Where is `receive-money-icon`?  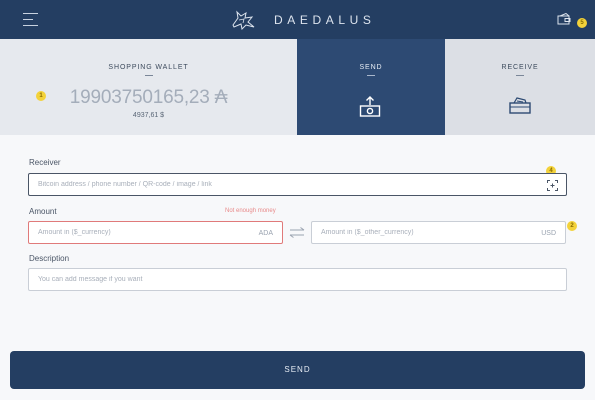 receive-money-icon is located at coordinates (520, 105).